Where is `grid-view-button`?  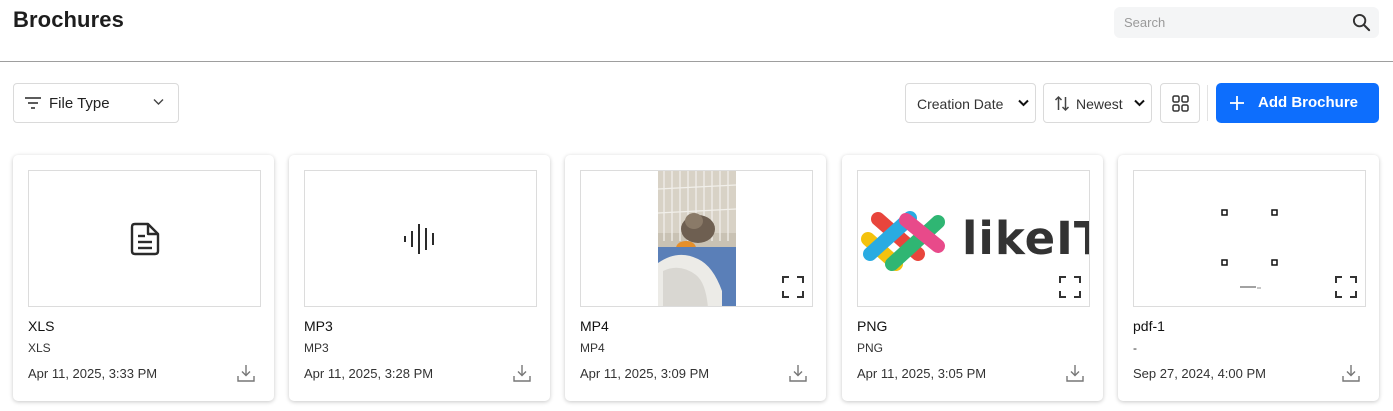 grid-view-button is located at coordinates (1180, 103).